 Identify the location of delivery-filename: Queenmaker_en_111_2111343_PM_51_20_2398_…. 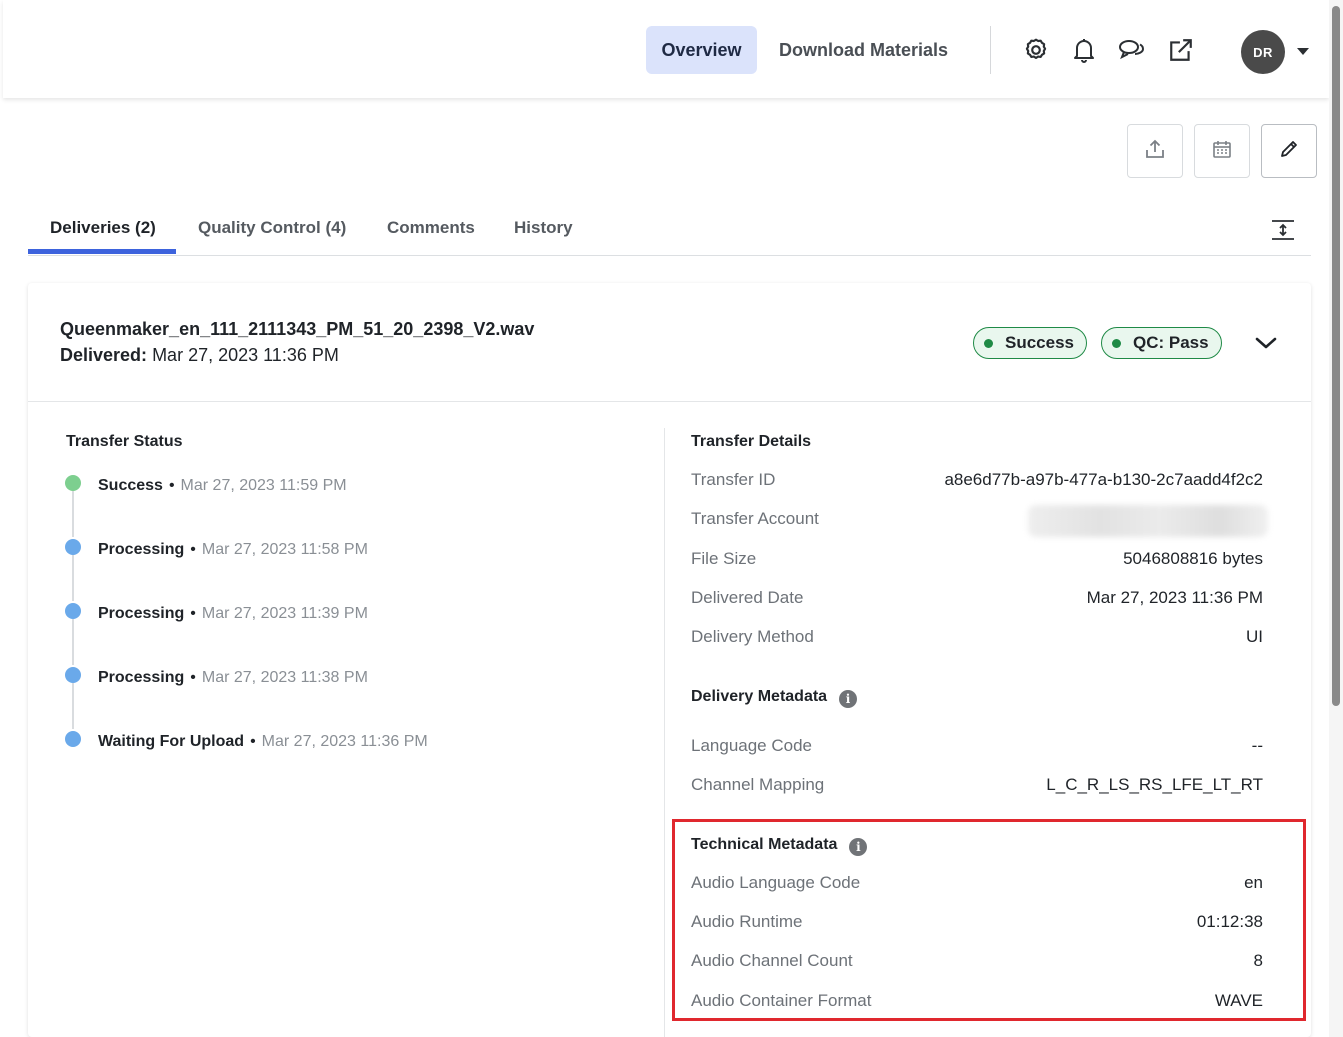
(297, 329).